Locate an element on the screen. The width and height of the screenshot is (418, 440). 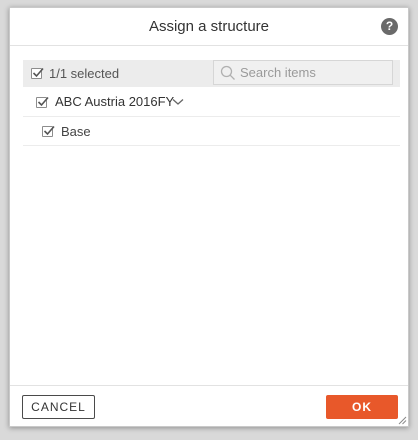
resize-grip-icon is located at coordinates (402, 420).